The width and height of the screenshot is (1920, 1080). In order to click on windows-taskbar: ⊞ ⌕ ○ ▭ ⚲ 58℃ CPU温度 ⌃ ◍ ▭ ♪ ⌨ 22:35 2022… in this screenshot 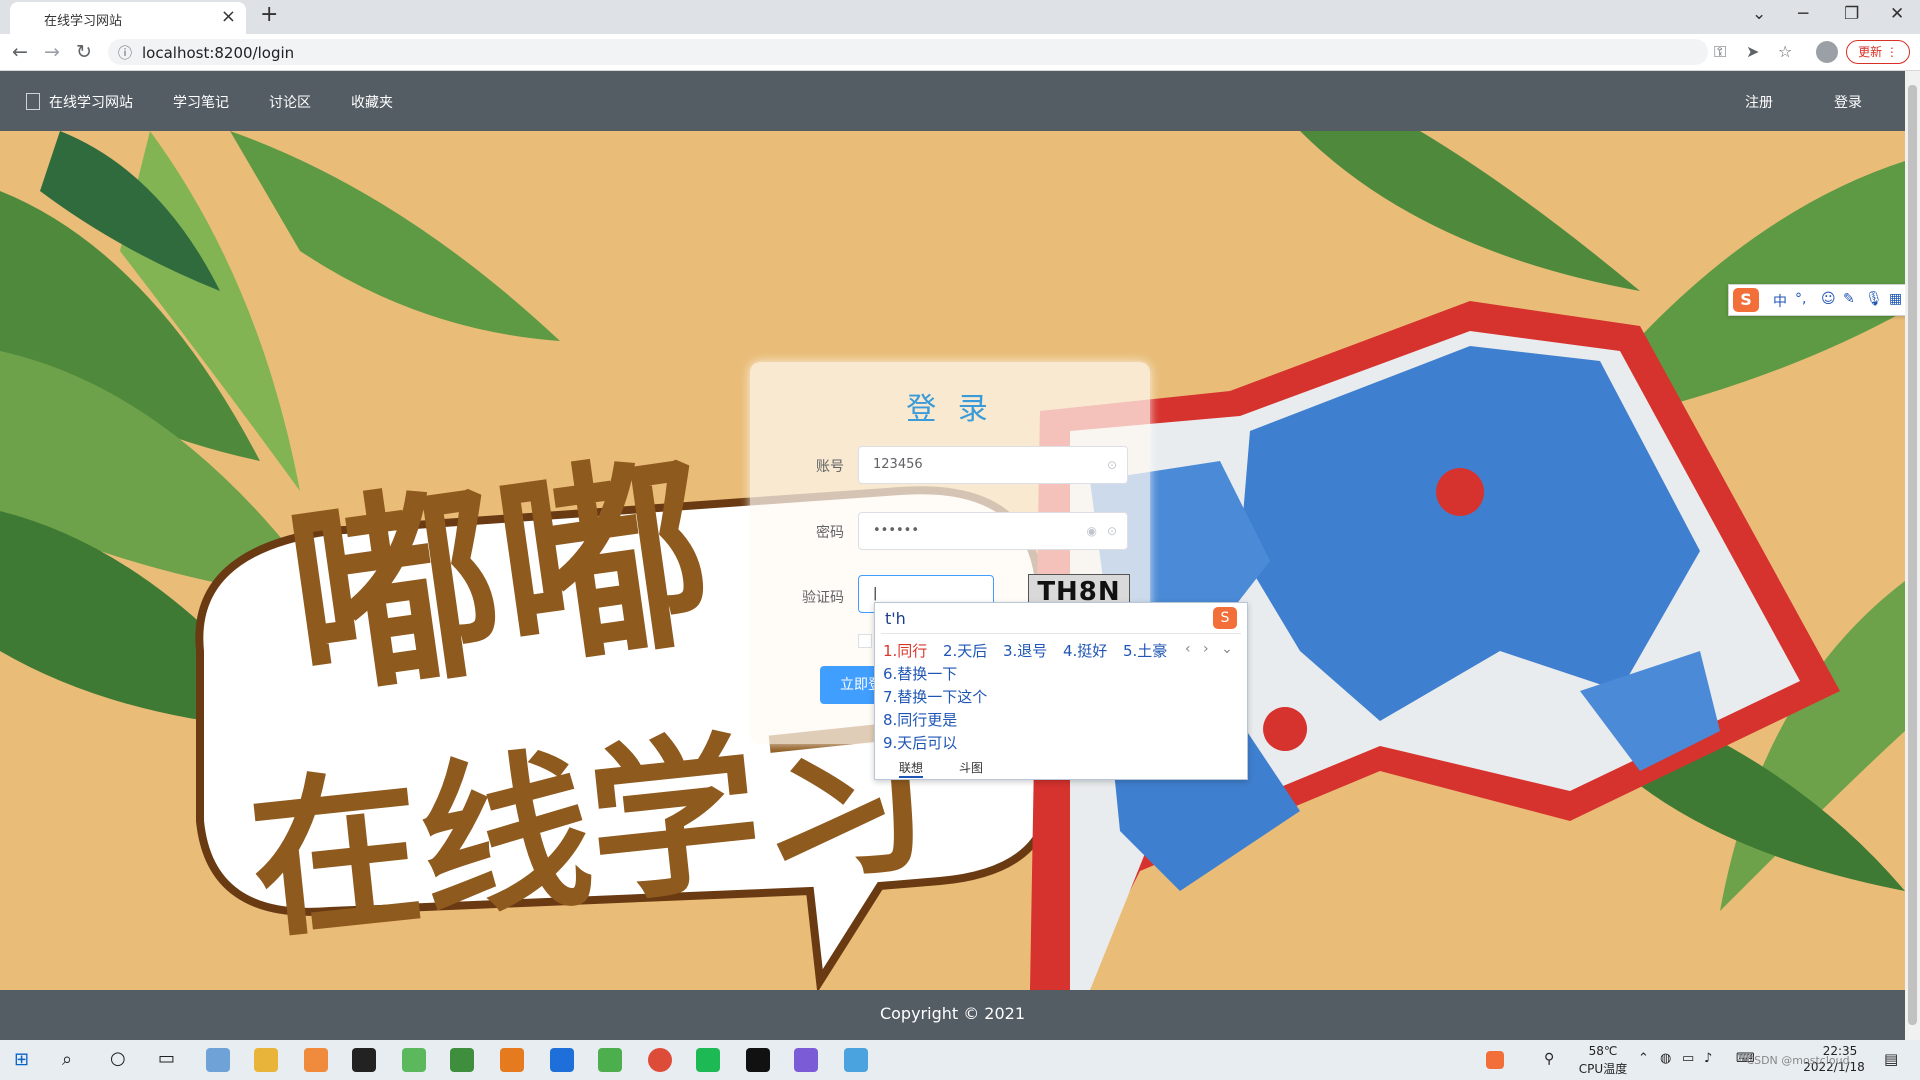, I will do `click(960, 1060)`.